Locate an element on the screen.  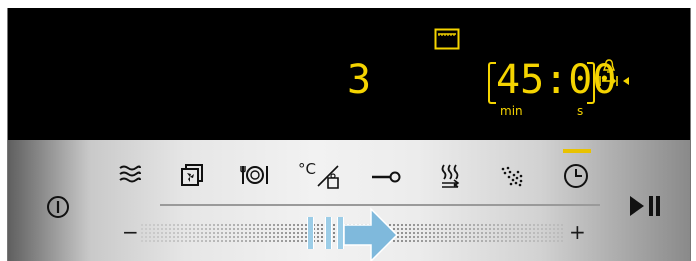
time-bracket-left is located at coordinates (492, 83).